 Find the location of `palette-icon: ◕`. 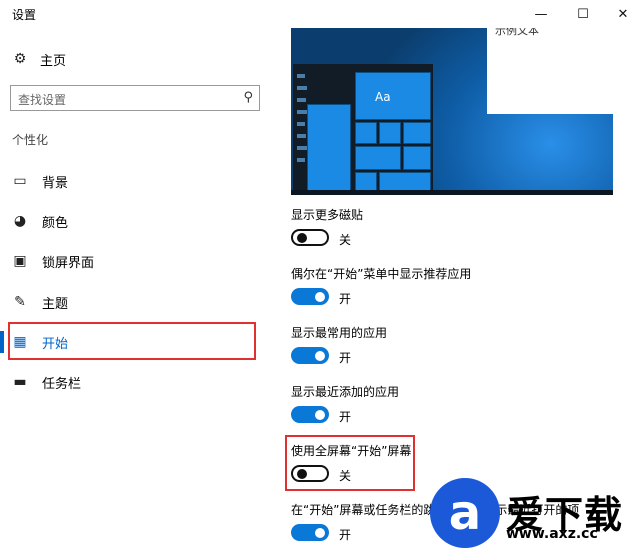

palette-icon: ◕ is located at coordinates (20, 221).